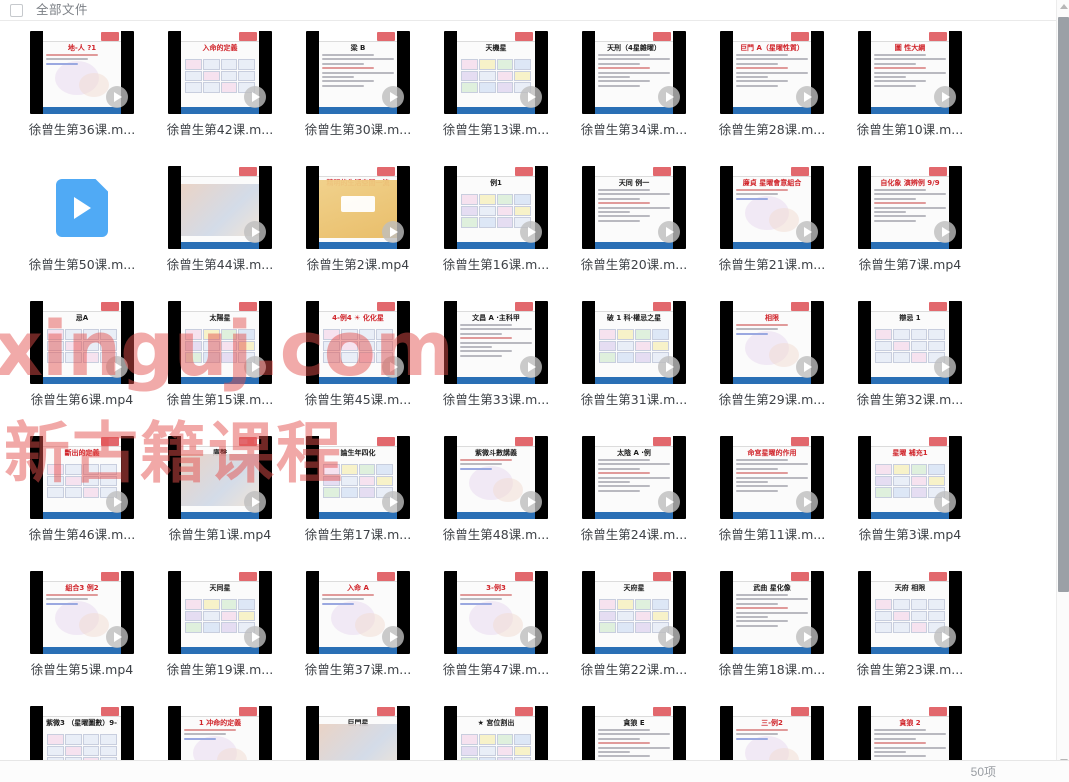  Describe the element at coordinates (772, 477) in the screenshot. I see `file-thumbnail: 命宮星曜的作用` at that location.